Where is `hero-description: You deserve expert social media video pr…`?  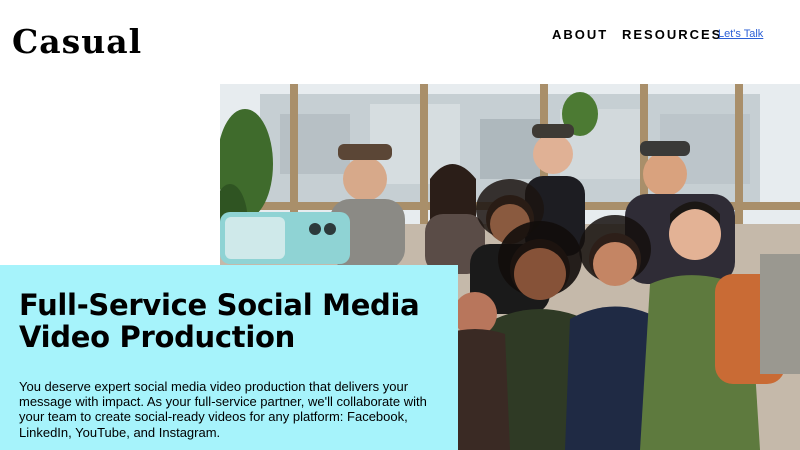 hero-description: You deserve expert social media video pr… is located at coordinates (223, 409).